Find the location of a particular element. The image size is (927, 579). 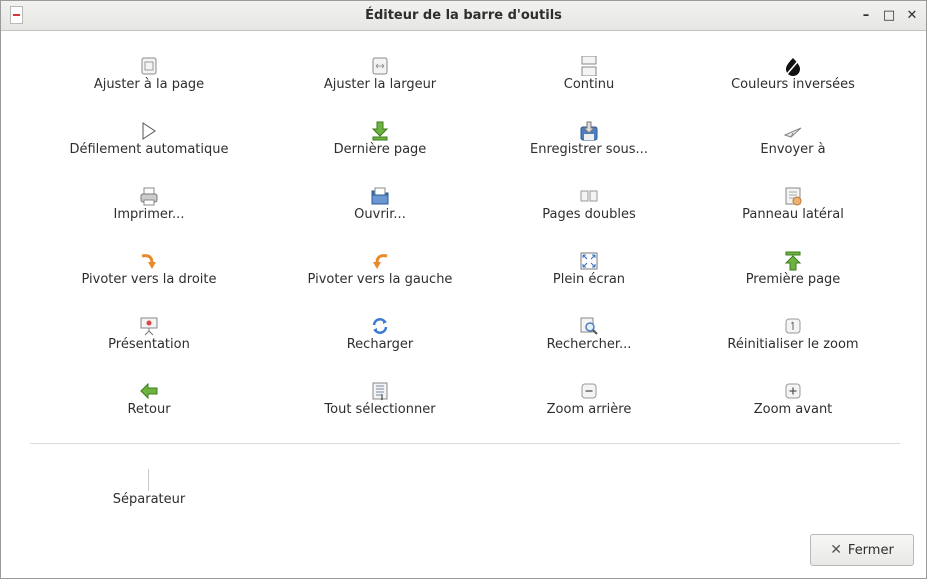

toolbar-item-fit-width: Ajuster la largeur is located at coordinates (380, 81).